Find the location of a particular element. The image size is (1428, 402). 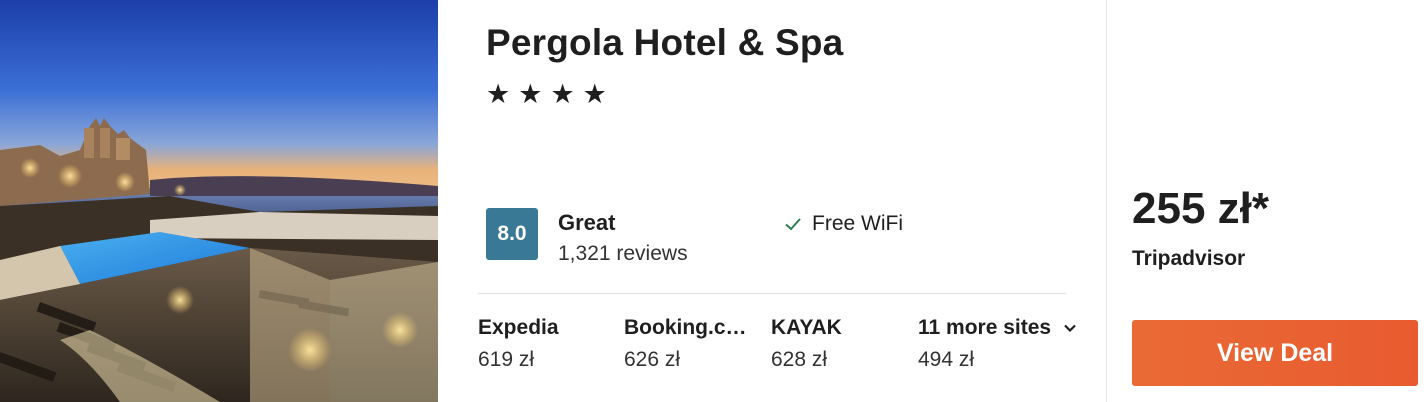

amenity-label: Free WiFi is located at coordinates (857, 223).